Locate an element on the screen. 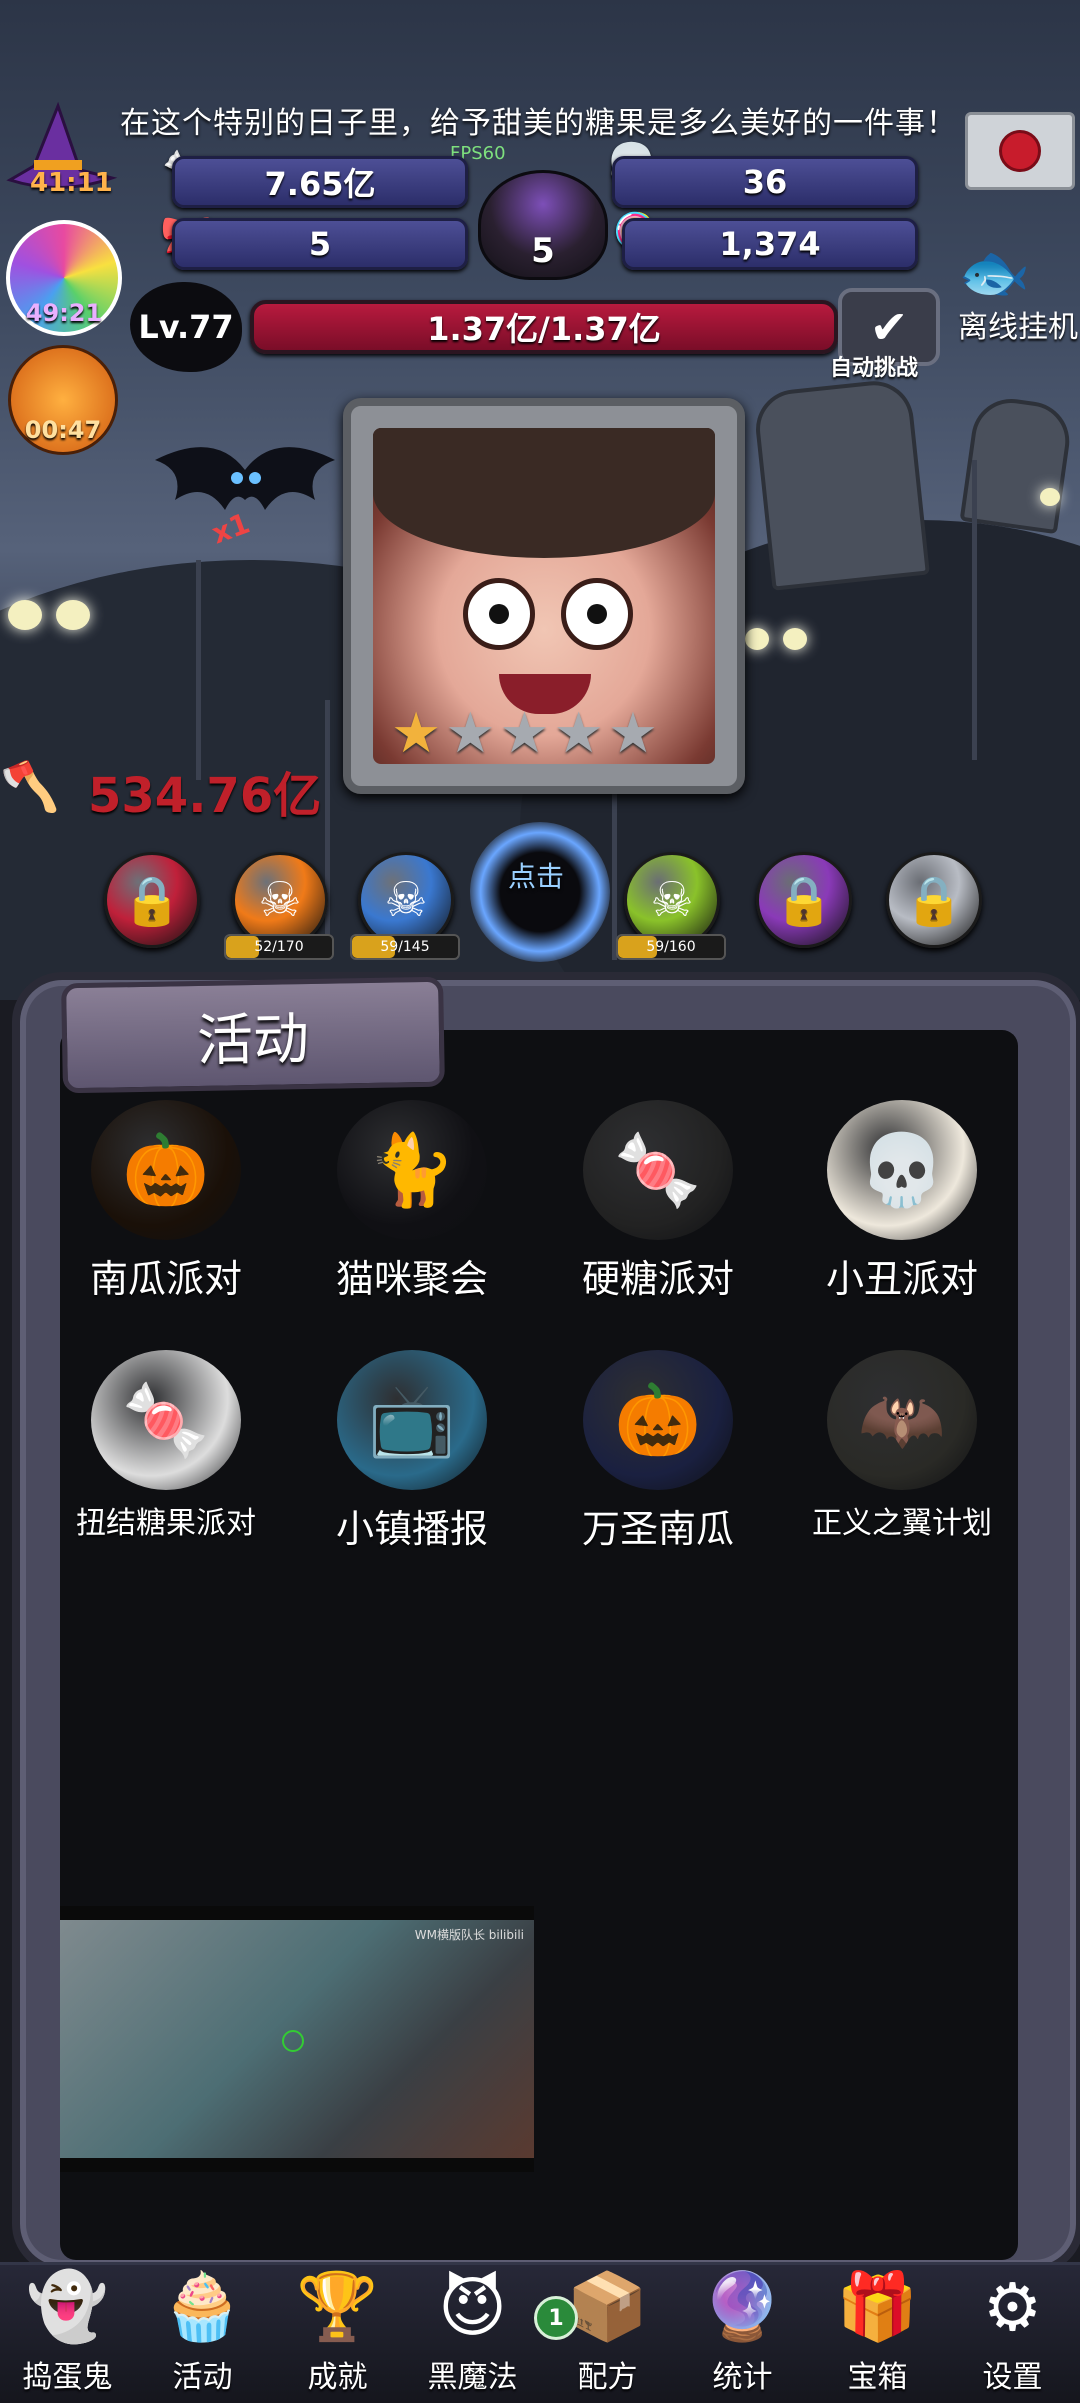  mail-button is located at coordinates (1020, 151).